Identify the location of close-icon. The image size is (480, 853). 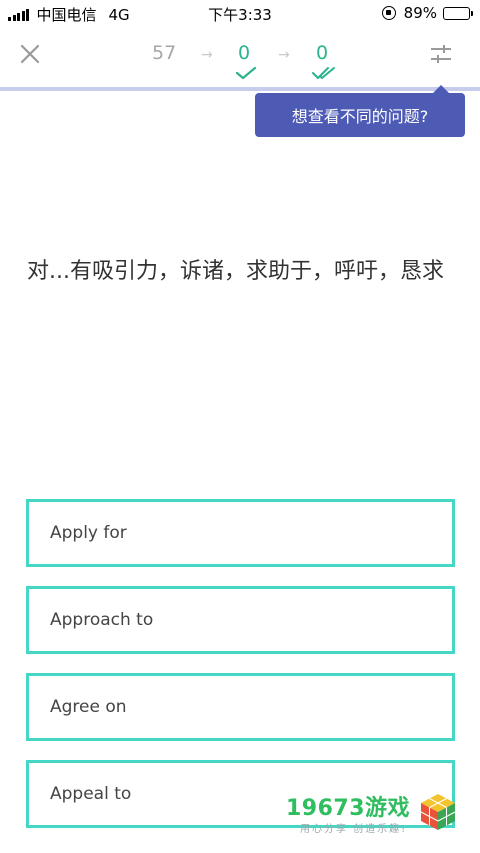
(30, 54).